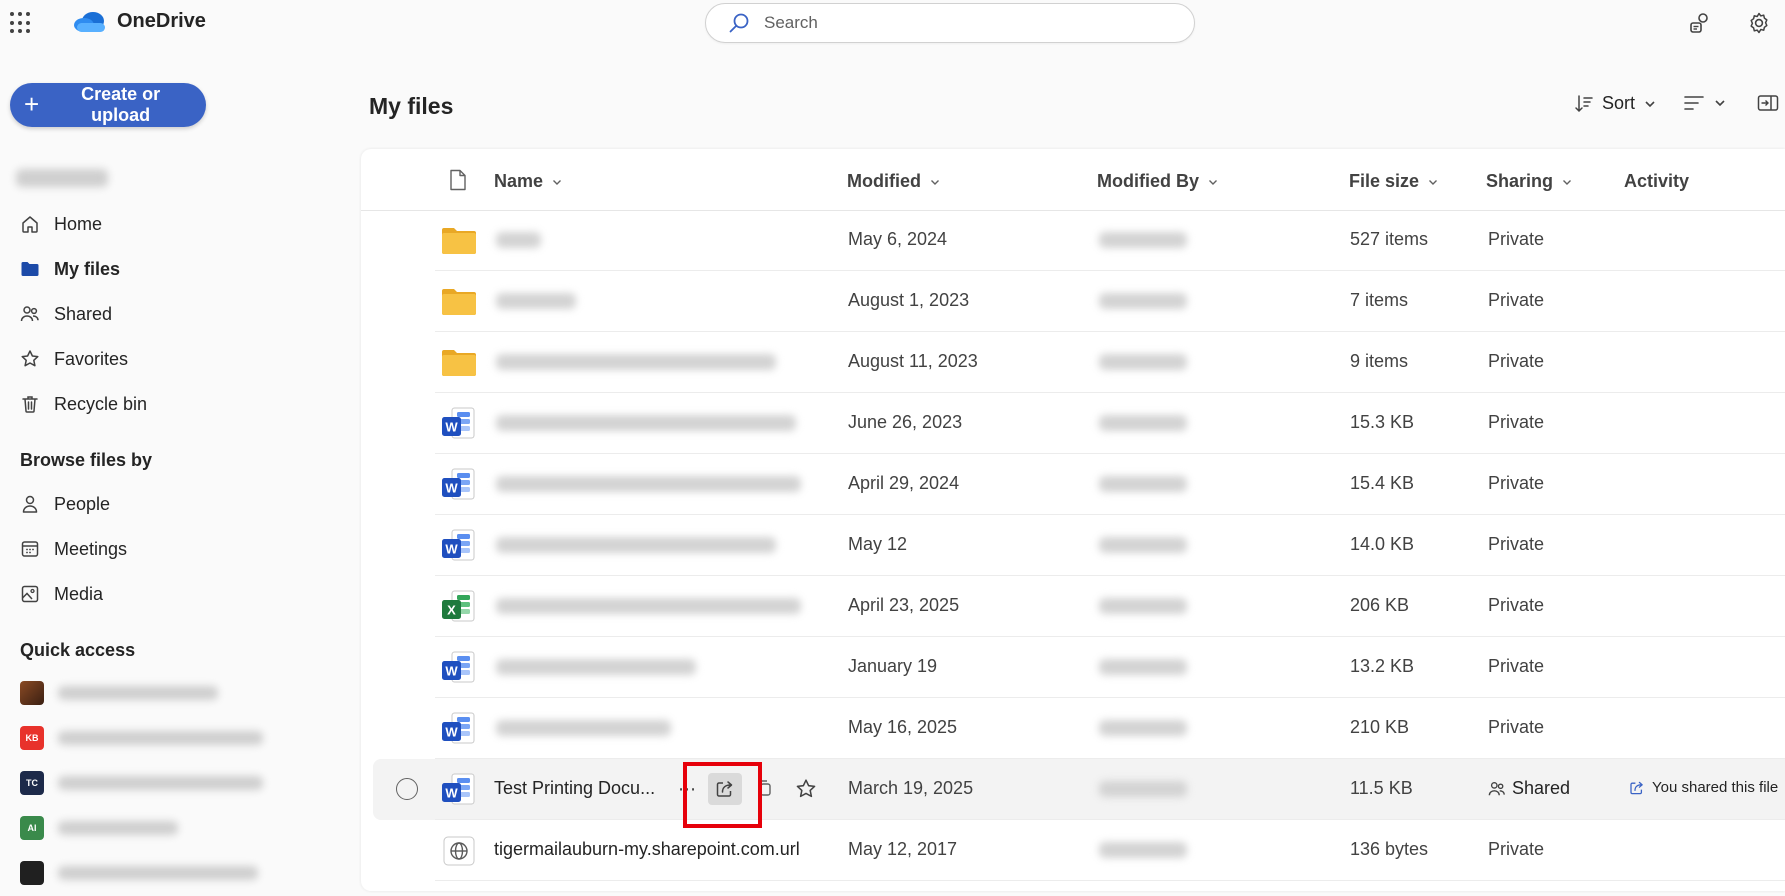 The height and width of the screenshot is (896, 1785). I want to click on nav-item-meetings: Meetings, so click(73, 549).